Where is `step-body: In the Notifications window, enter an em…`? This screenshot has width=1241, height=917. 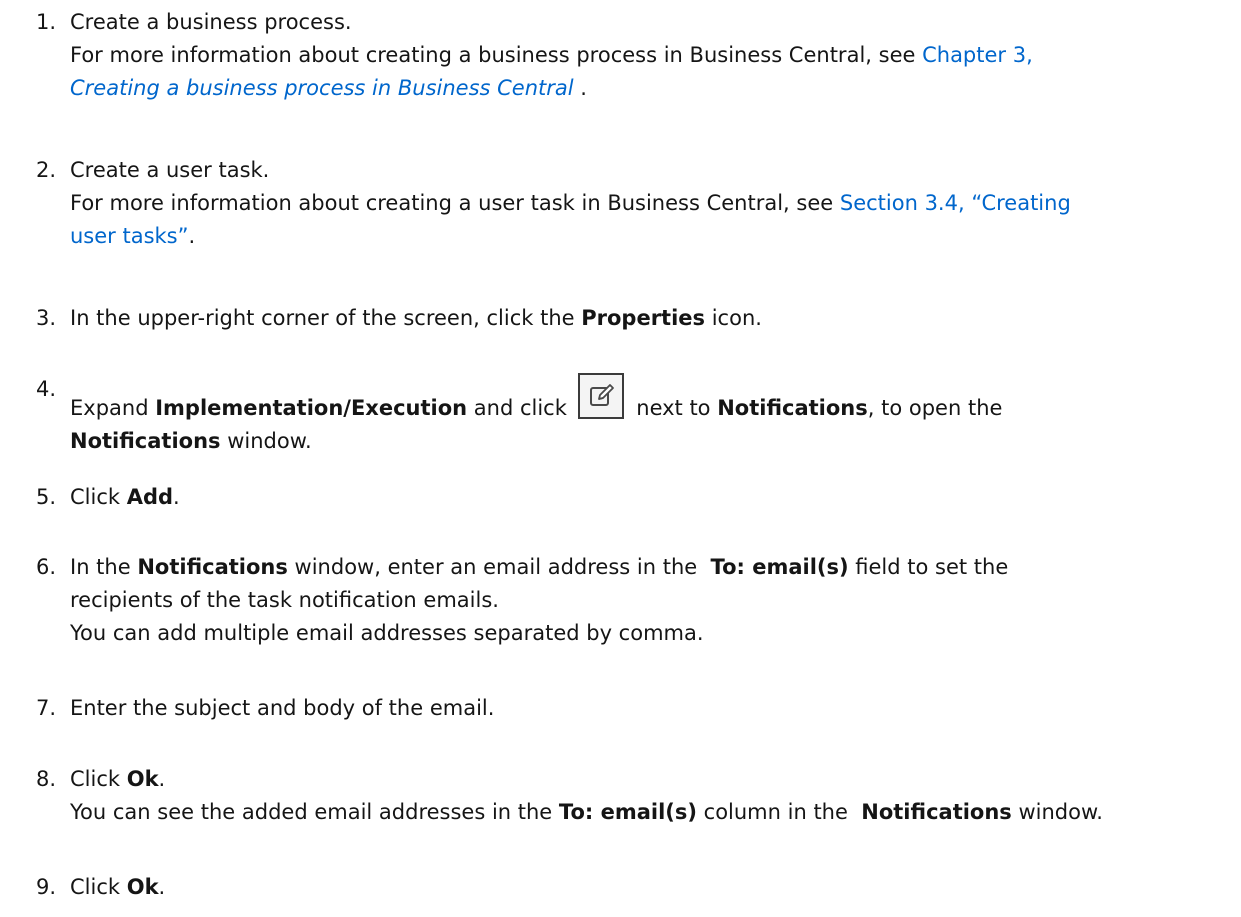 step-body: In the Notifications window, enter an em… is located at coordinates (652, 600).